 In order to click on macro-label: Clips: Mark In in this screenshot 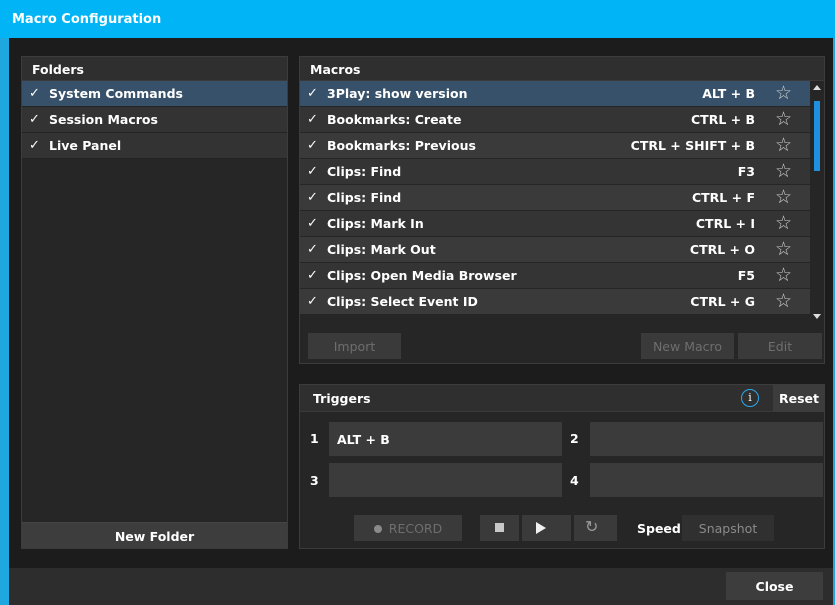, I will do `click(375, 223)`.